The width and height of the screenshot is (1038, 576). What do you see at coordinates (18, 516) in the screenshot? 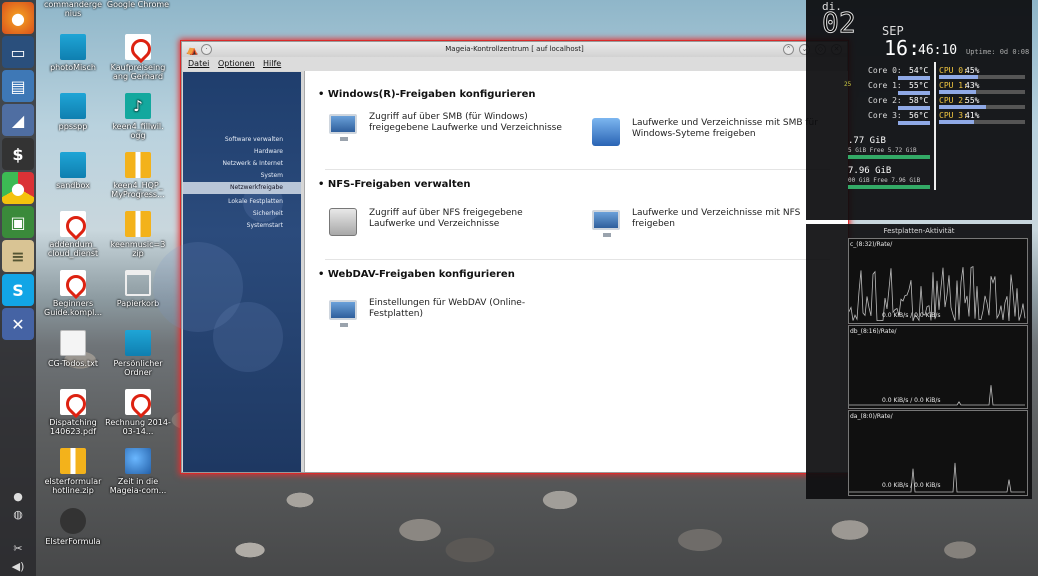
I see `chat-icon: ◍` at bounding box center [18, 516].